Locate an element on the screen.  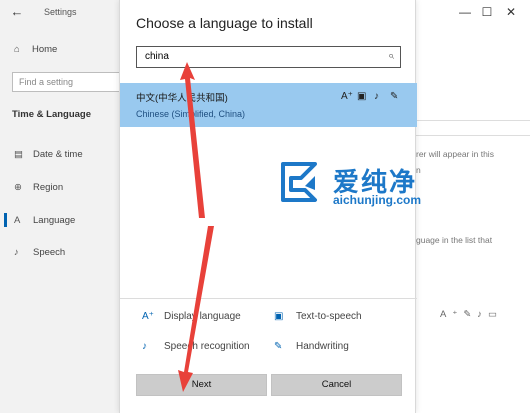
close-button: ✕ is located at coordinates (511, 12).